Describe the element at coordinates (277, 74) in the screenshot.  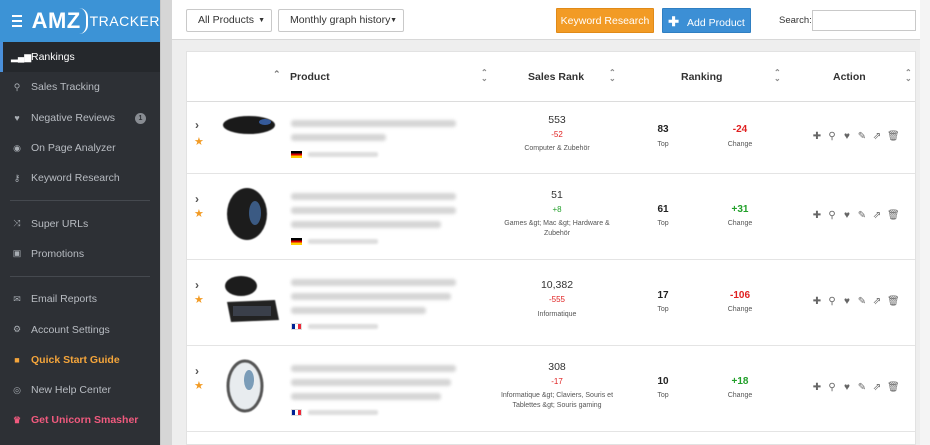
I see `sort-asc-icon: ⌃` at that location.